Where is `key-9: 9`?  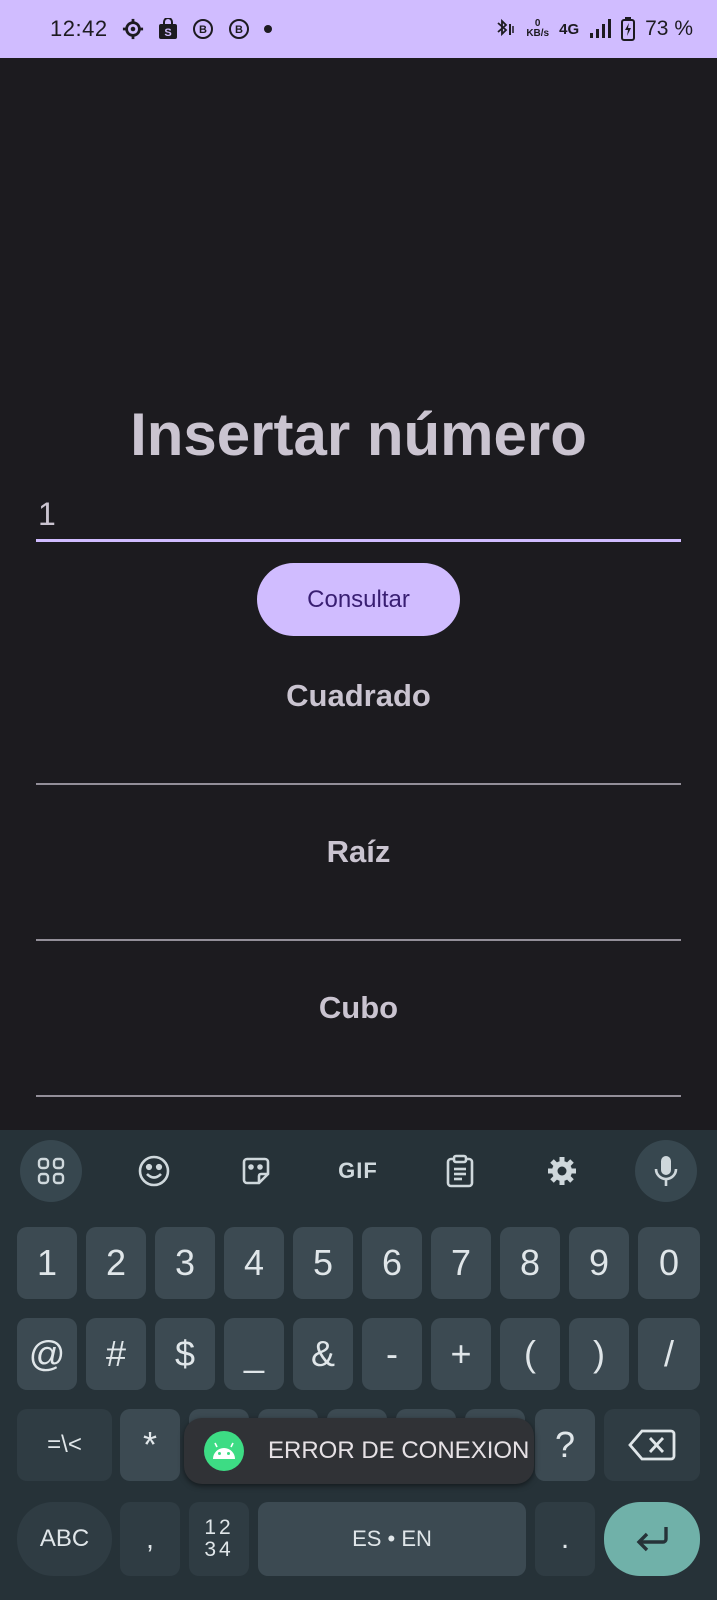 key-9: 9 is located at coordinates (599, 1263).